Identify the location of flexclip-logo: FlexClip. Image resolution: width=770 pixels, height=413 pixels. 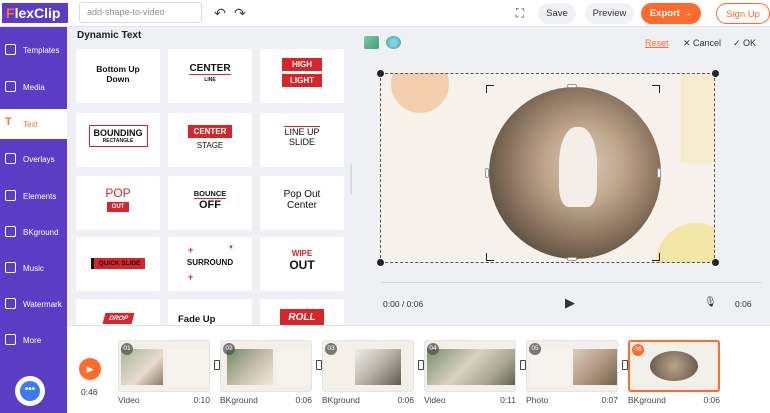
(35, 13).